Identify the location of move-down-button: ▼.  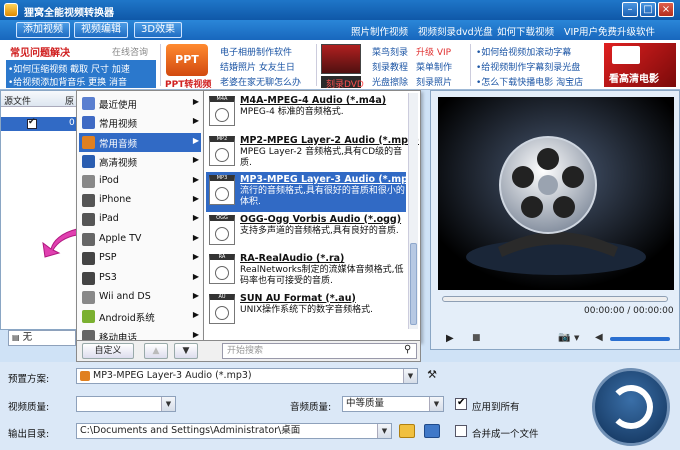
(186, 351).